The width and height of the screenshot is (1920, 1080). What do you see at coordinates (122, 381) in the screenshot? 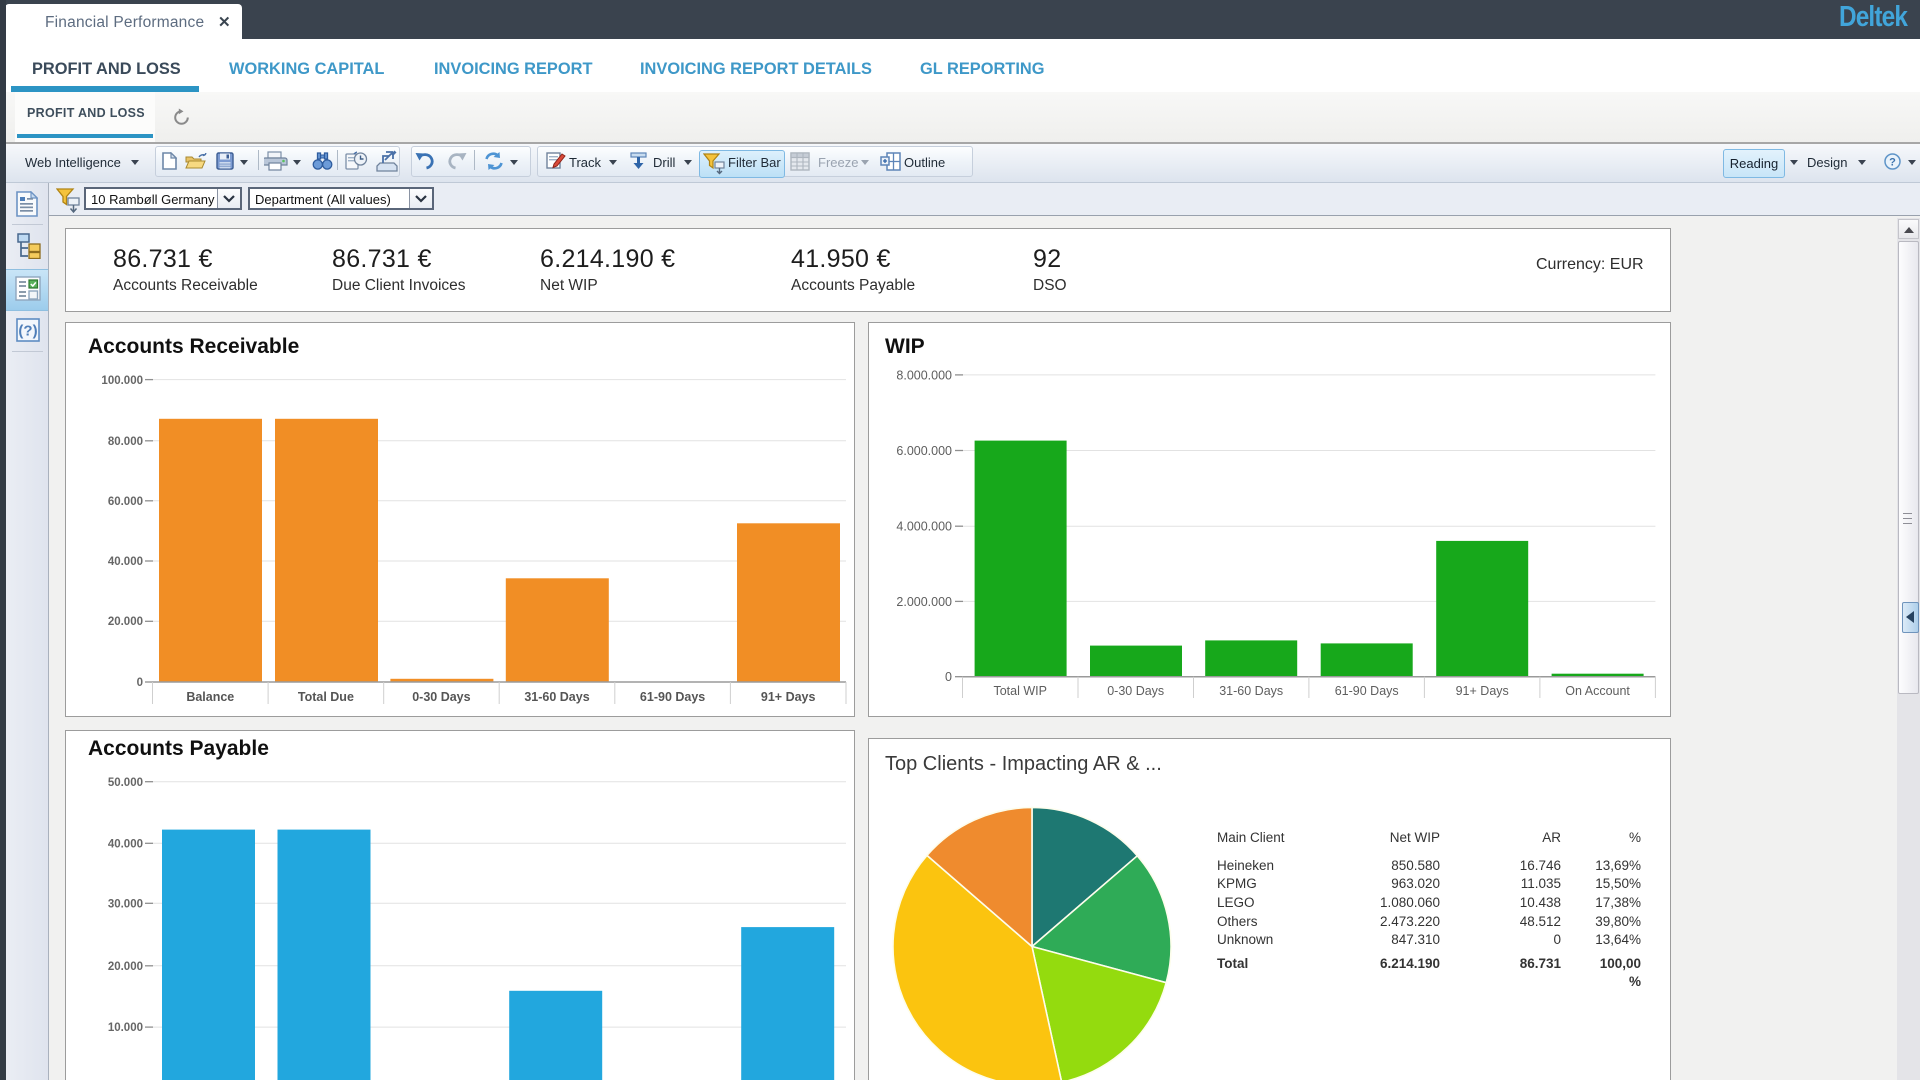
I see `svg-text: 100.000` at bounding box center [122, 381].